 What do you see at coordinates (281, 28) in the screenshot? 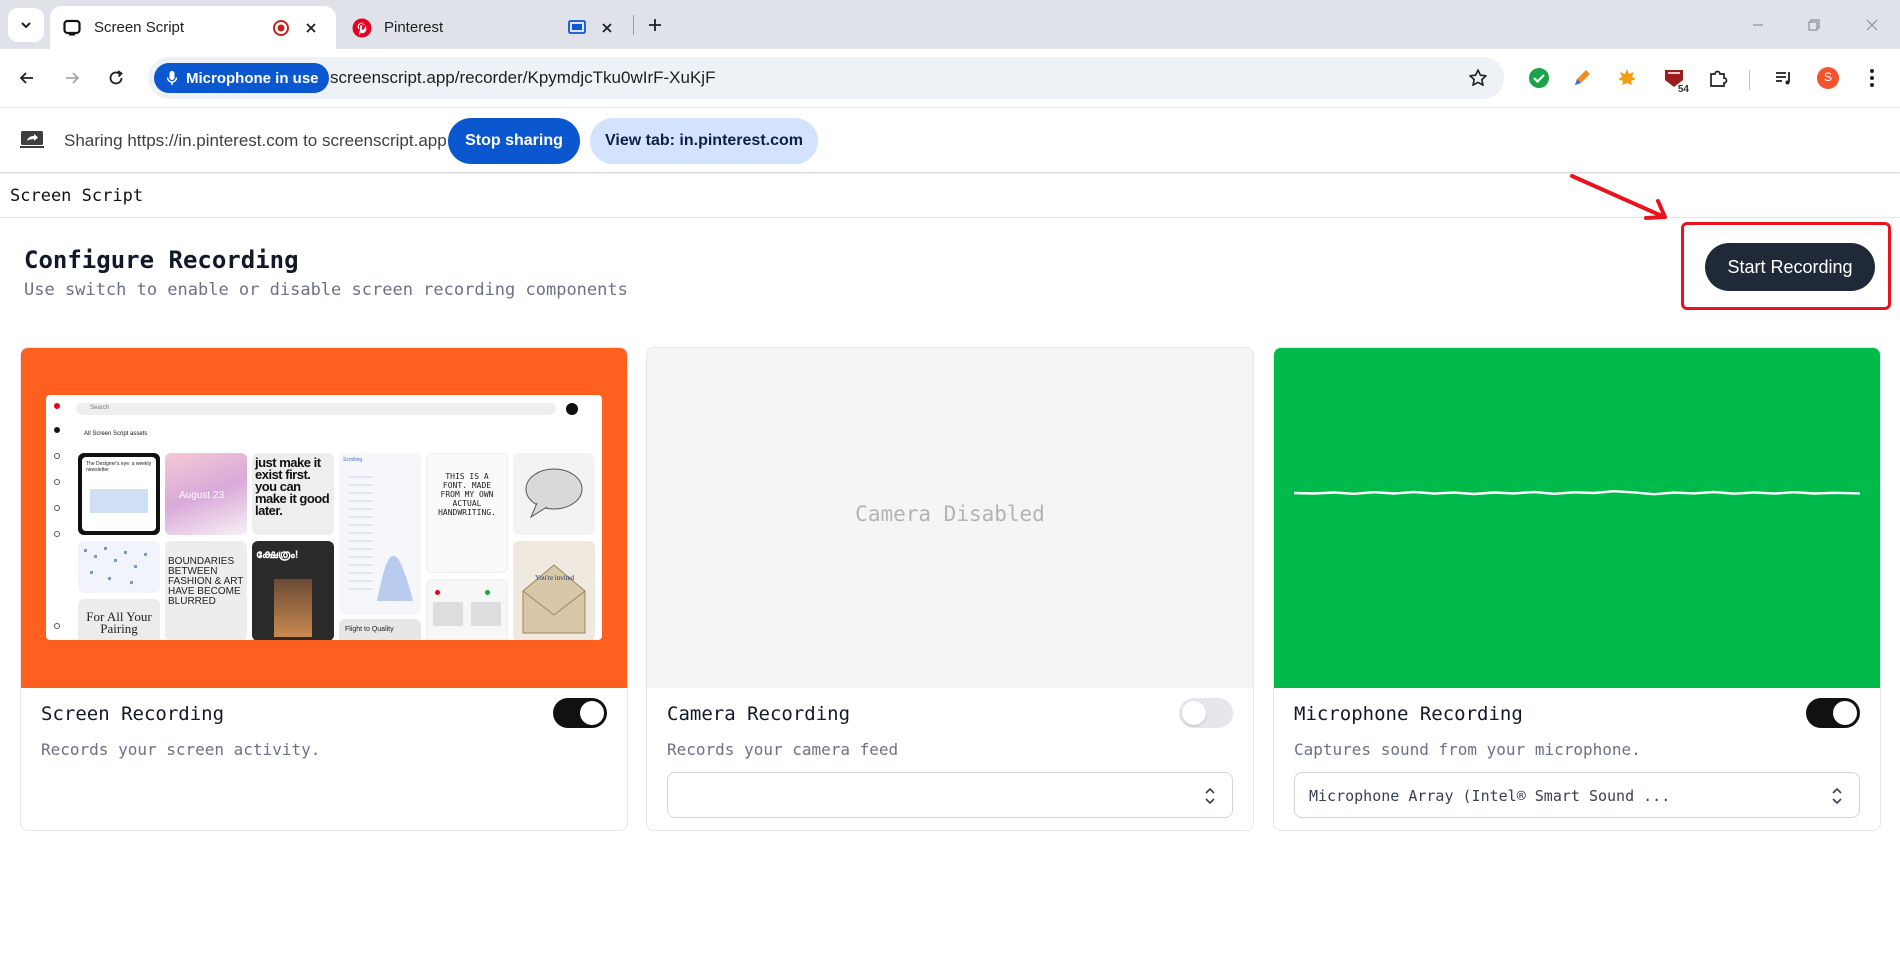
I see `recording-indicator-icon` at bounding box center [281, 28].